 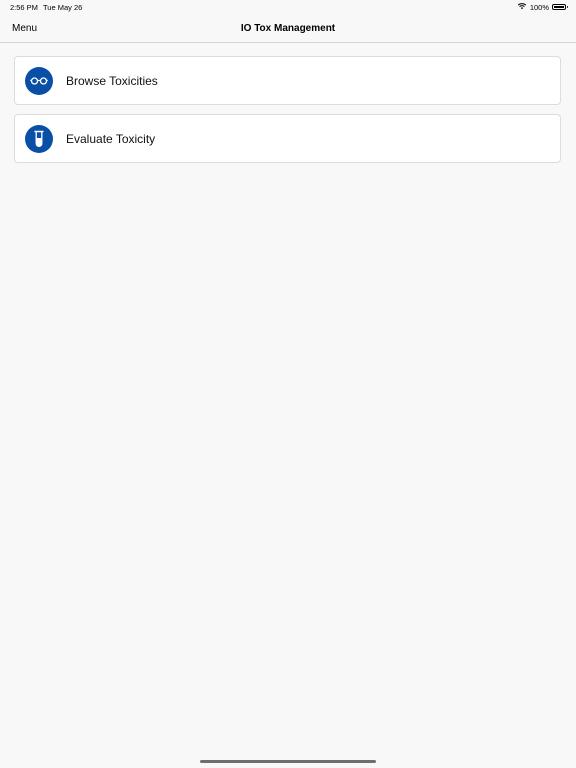 What do you see at coordinates (539, 7) in the screenshot?
I see `battery-percent: 100%` at bounding box center [539, 7].